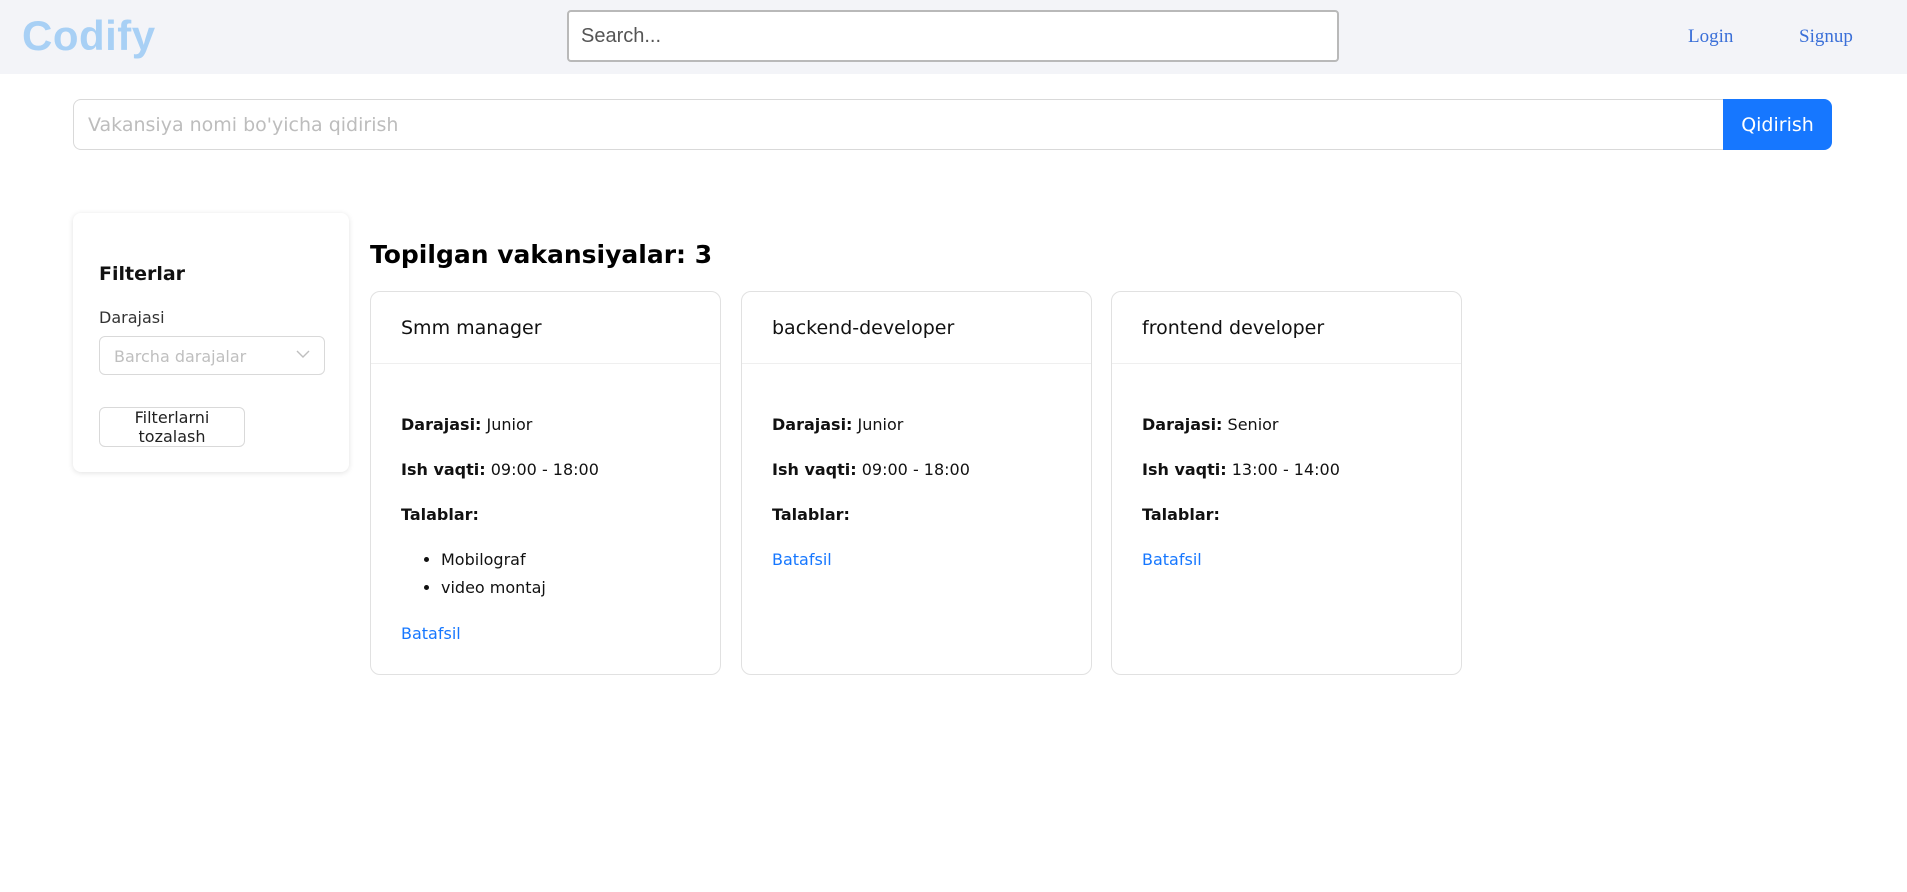 The image size is (1907, 892). I want to click on login-link: Login, so click(1710, 37).